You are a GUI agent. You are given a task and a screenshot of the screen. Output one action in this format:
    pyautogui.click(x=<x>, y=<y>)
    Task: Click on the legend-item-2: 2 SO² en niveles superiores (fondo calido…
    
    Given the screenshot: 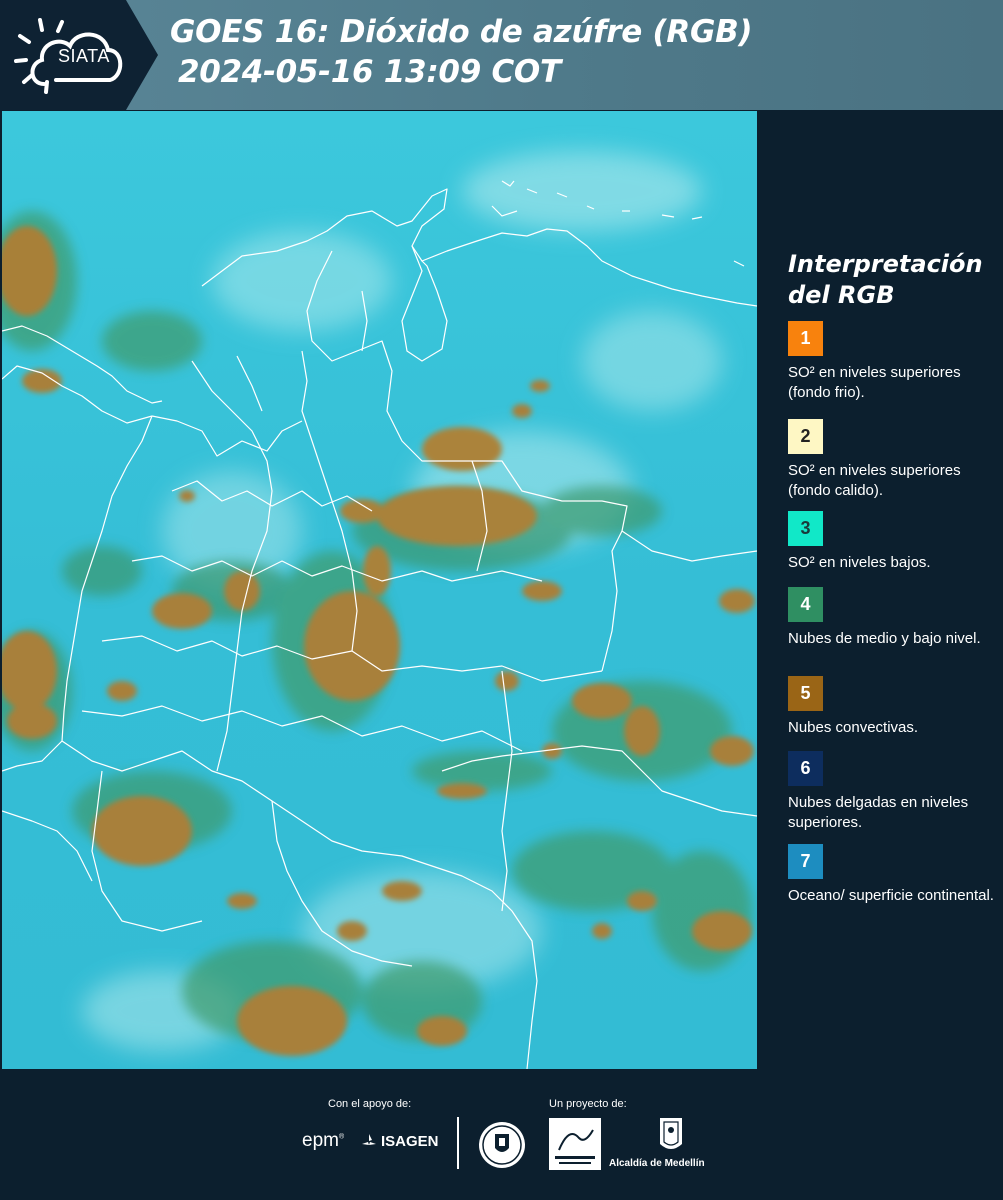 What is the action you would take?
    pyautogui.click(x=893, y=460)
    